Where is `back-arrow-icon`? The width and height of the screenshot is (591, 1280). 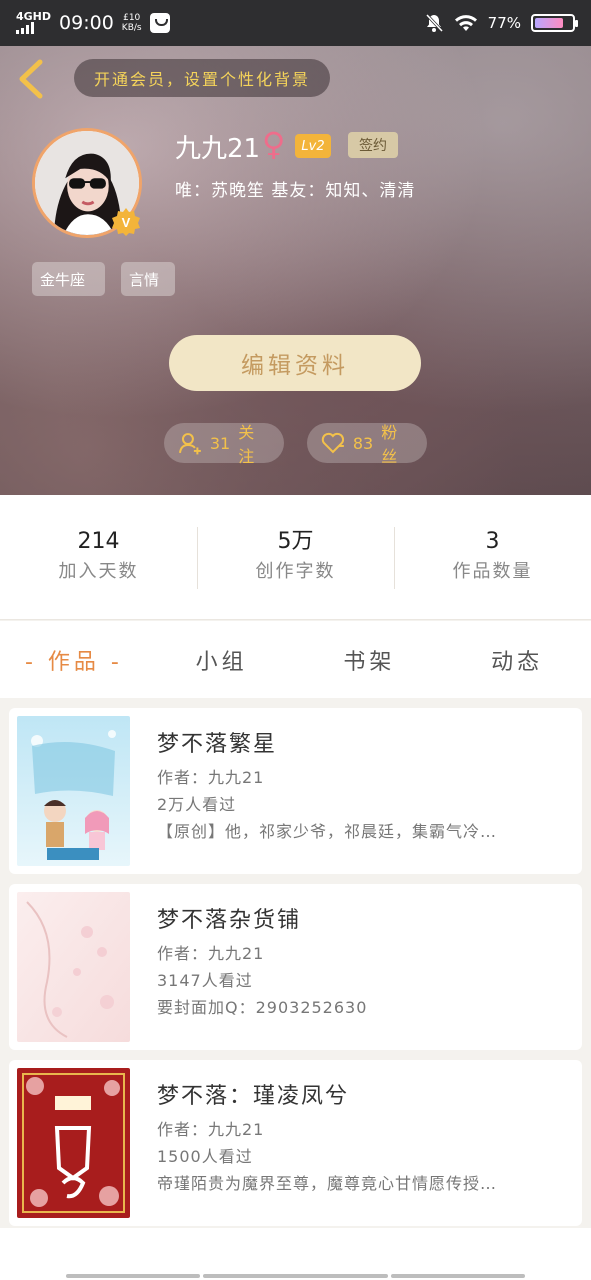
back-arrow-icon is located at coordinates (31, 79).